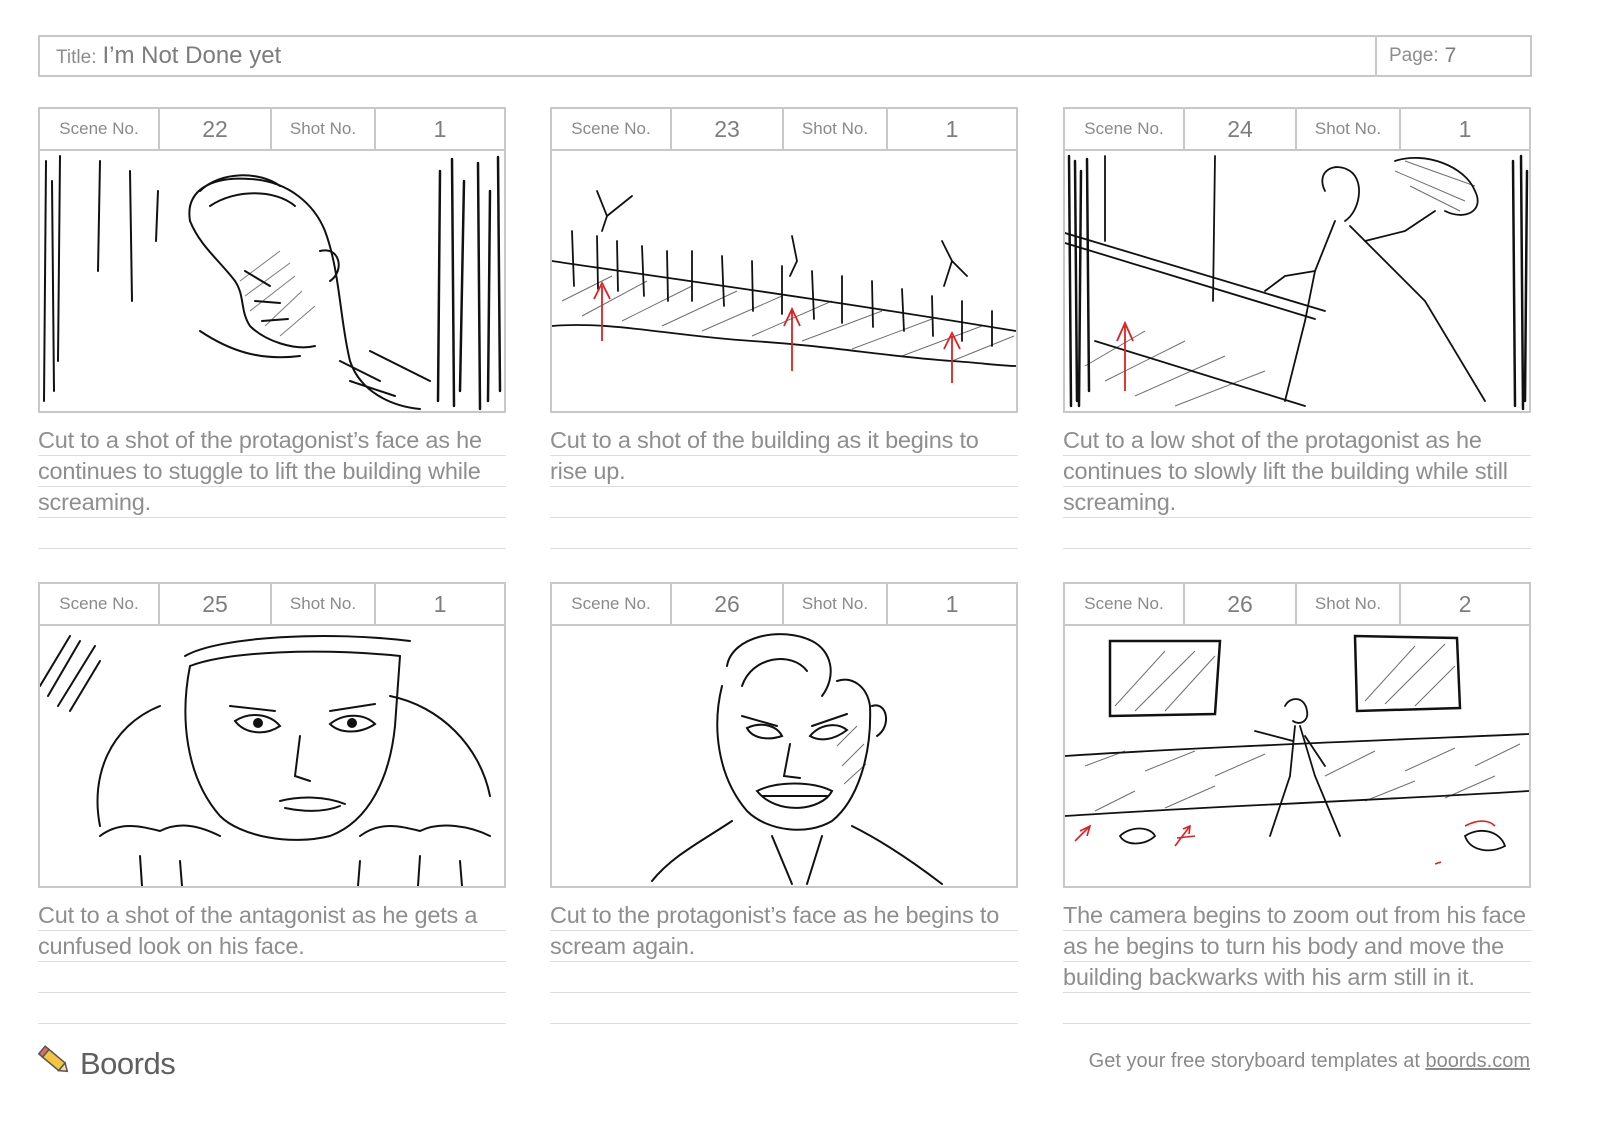 This screenshot has width=1600, height=1131. What do you see at coordinates (728, 129) in the screenshot?
I see `scene-number: 23` at bounding box center [728, 129].